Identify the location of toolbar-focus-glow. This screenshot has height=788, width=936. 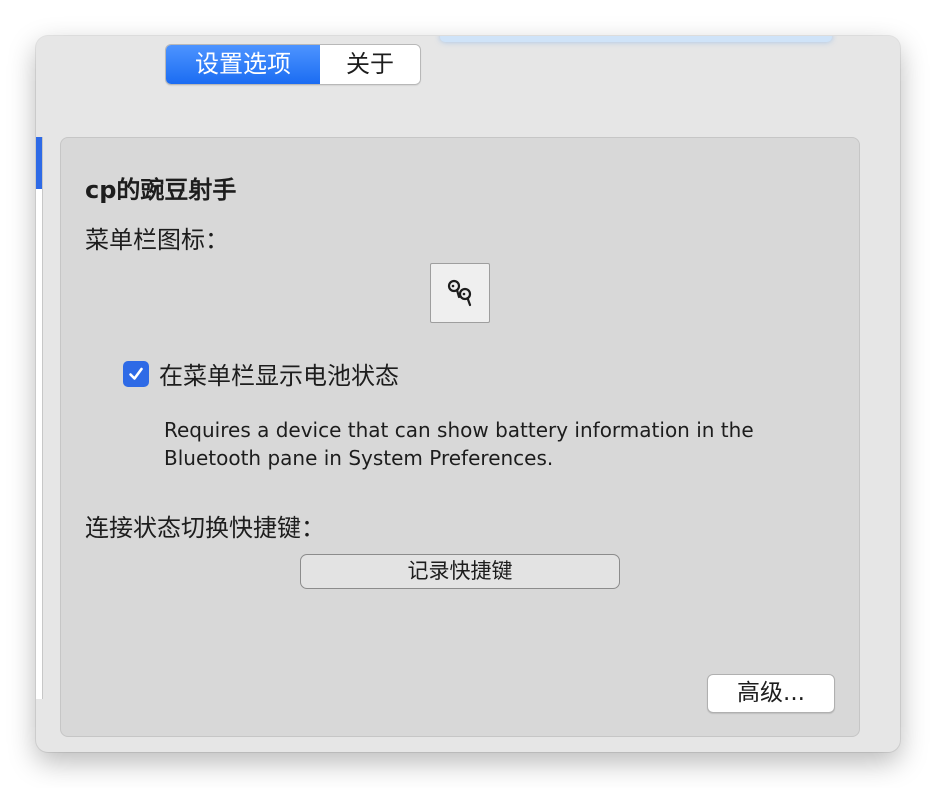
(636, 39).